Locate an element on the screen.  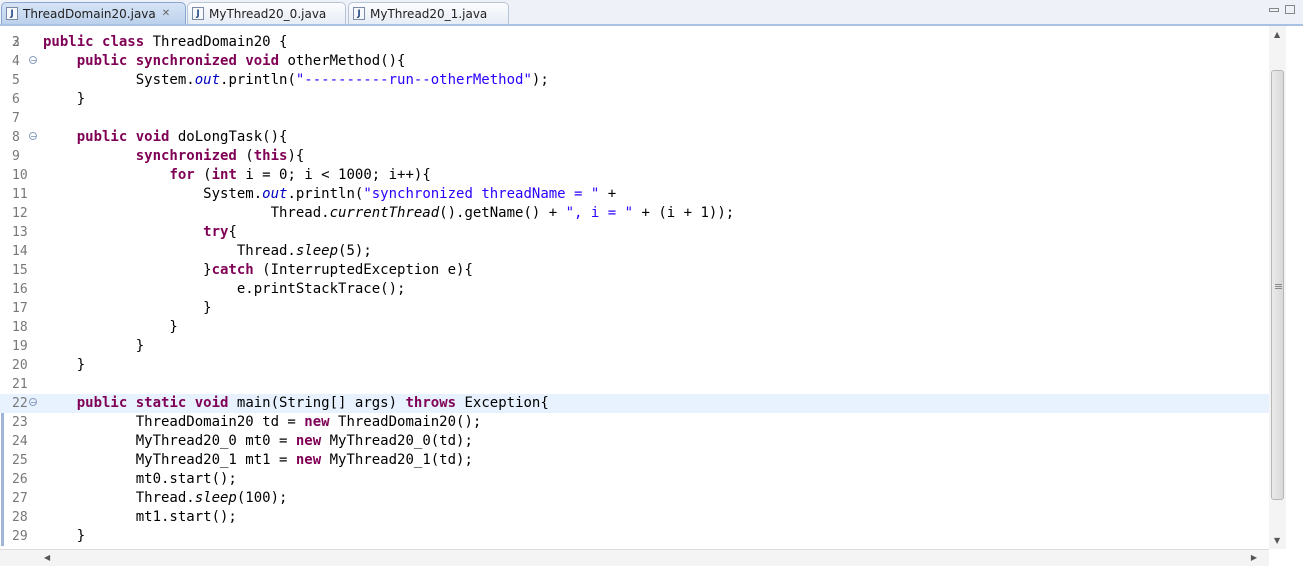
line-number: 15 is located at coordinates (20, 270).